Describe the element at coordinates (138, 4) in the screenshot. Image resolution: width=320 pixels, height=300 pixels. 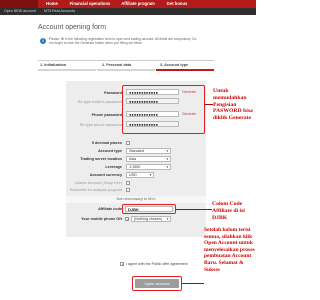
I see `tab-affiliate-program: Affiliate program` at that location.